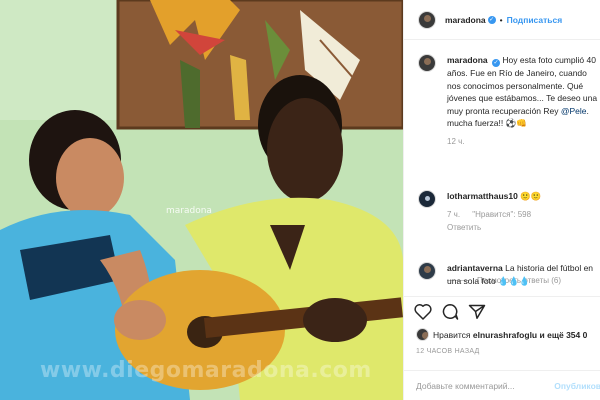 The image size is (600, 400). What do you see at coordinates (482, 196) in the screenshot?
I see `comment-username: lotharmatthaus10` at bounding box center [482, 196].